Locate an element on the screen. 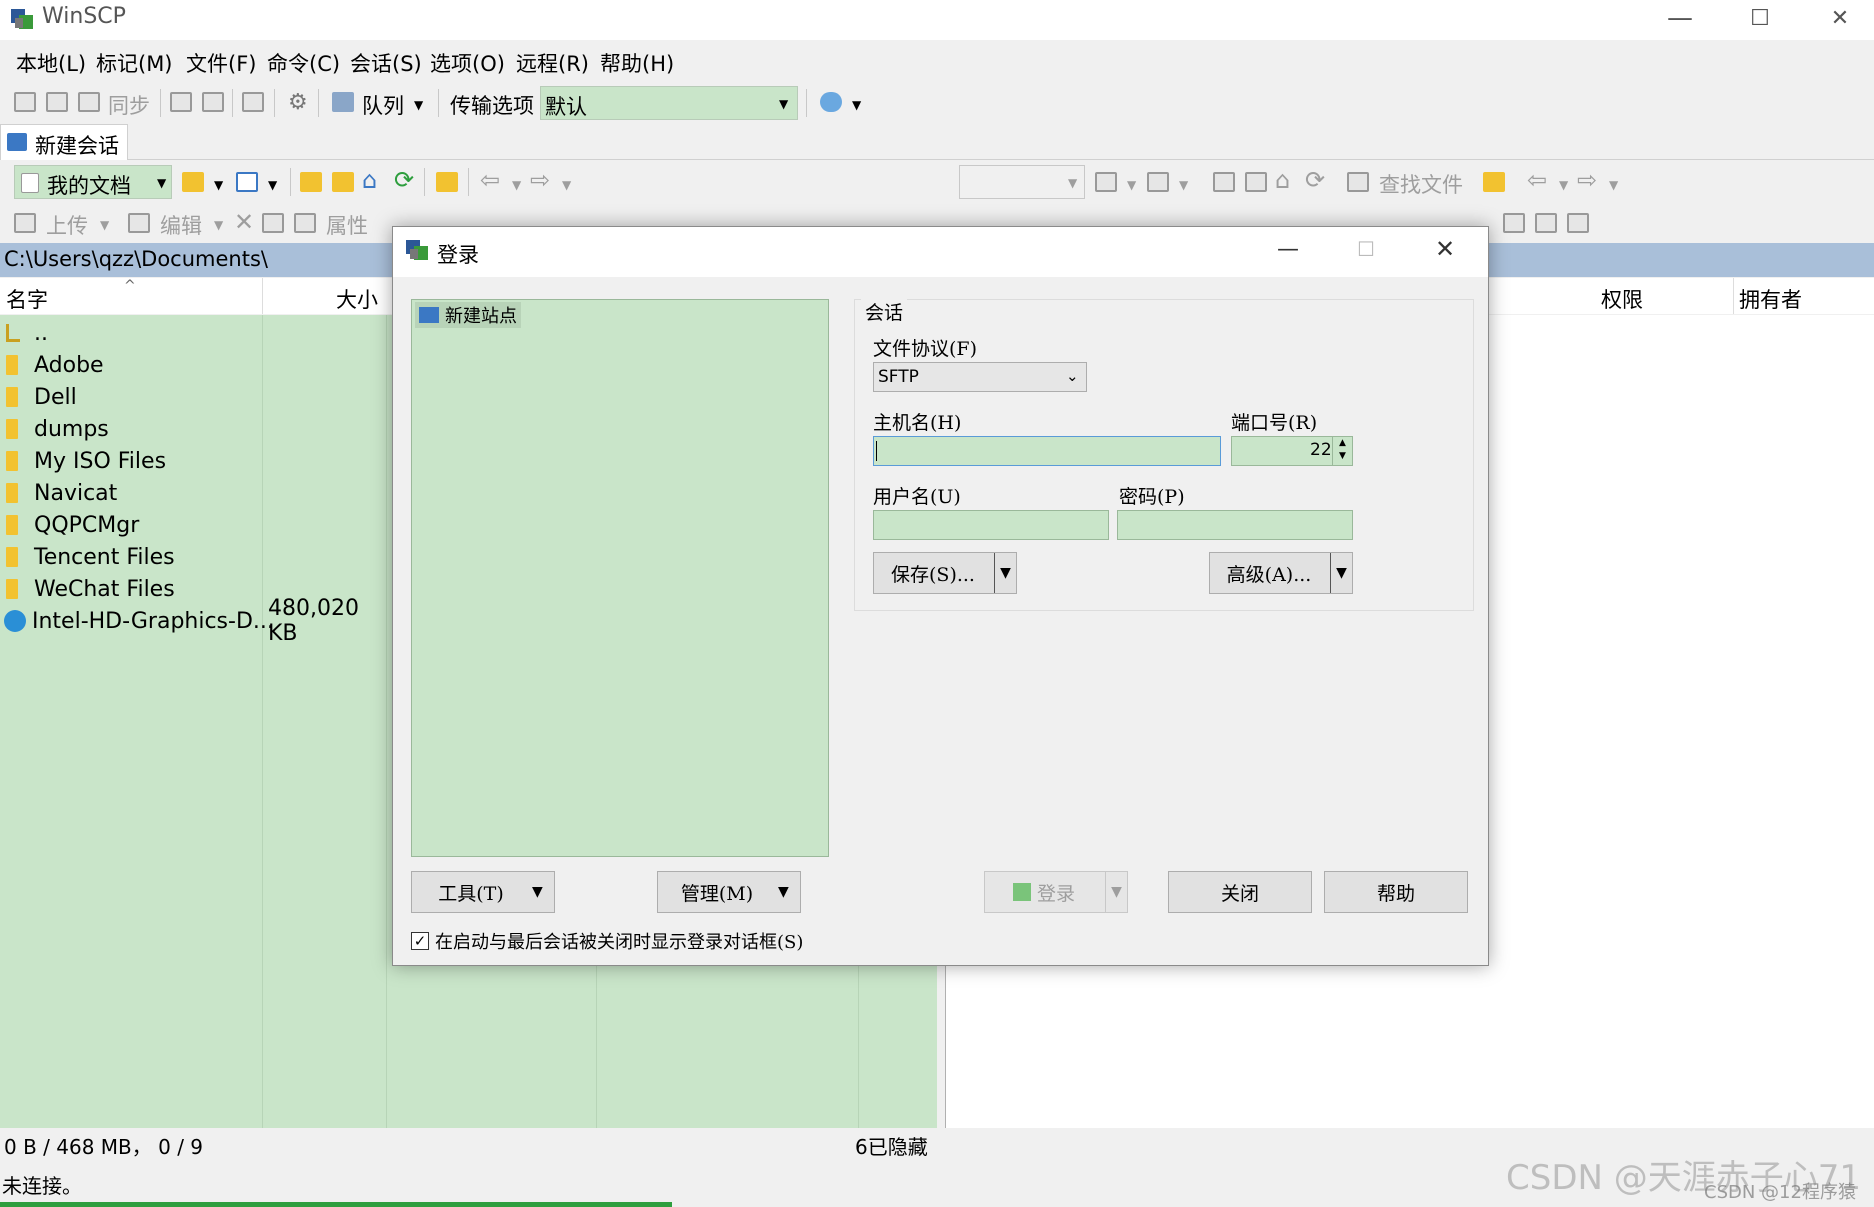 This screenshot has width=1874, height=1207. upload-icon is located at coordinates (25, 223).